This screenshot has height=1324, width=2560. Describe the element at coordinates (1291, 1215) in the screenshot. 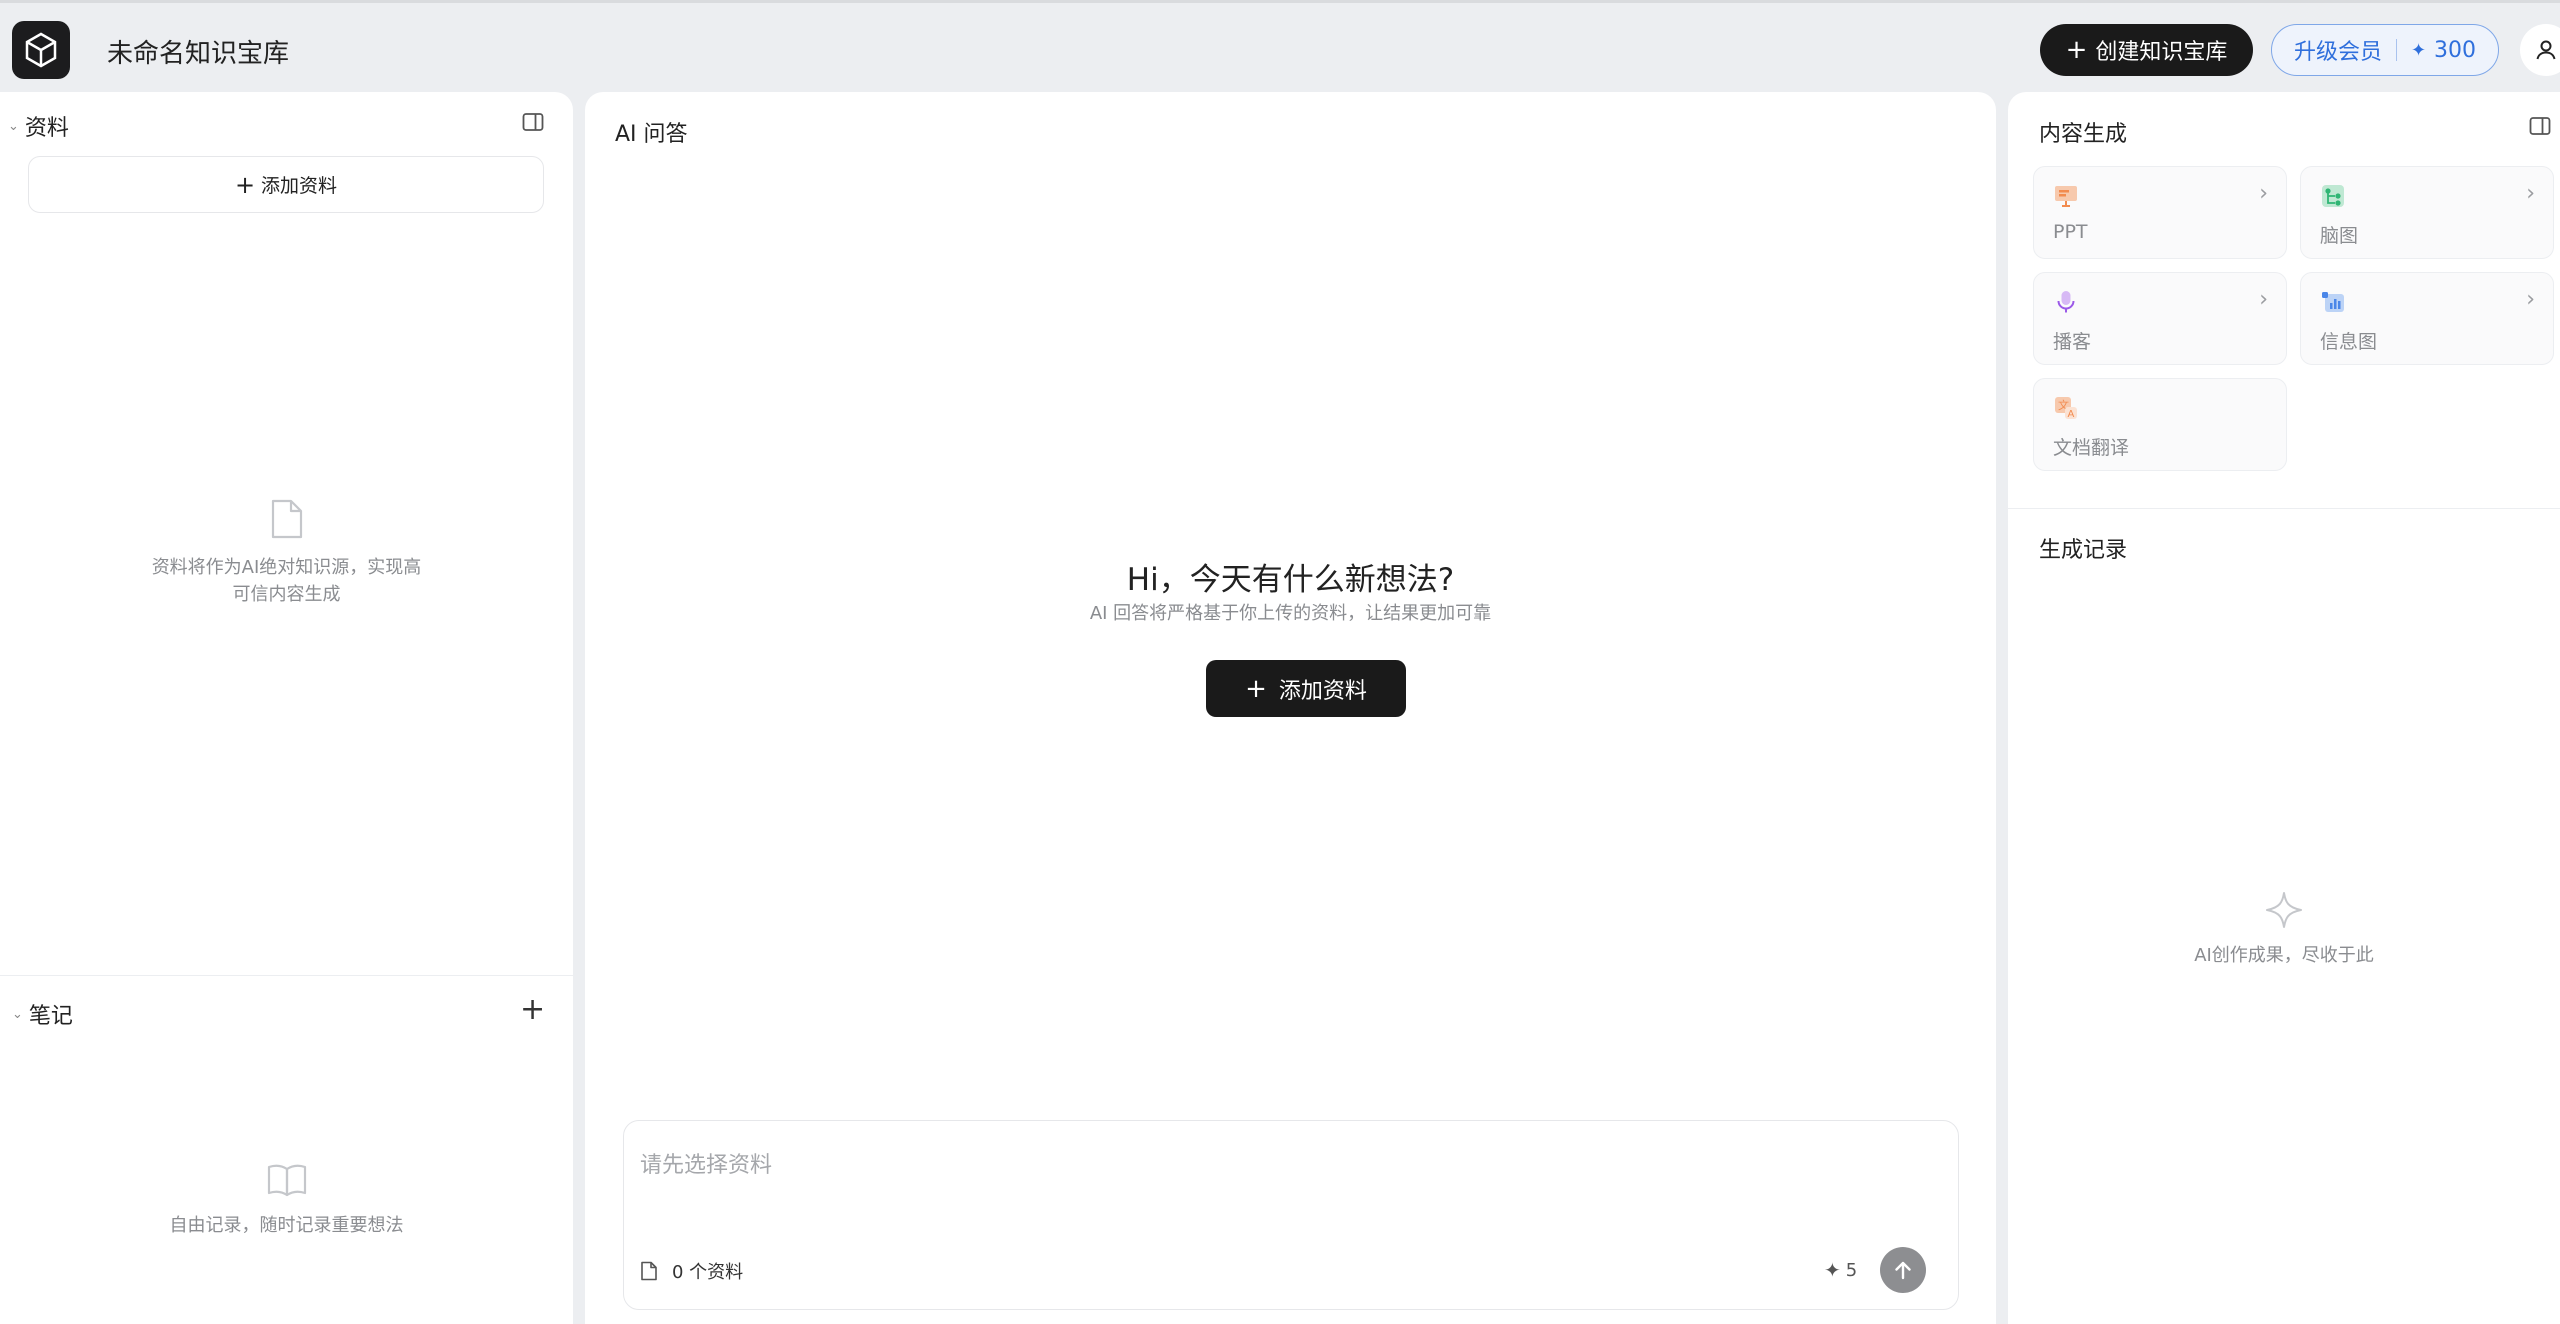

I see `chat-composer: 0 个资料 ✦ 5` at that location.